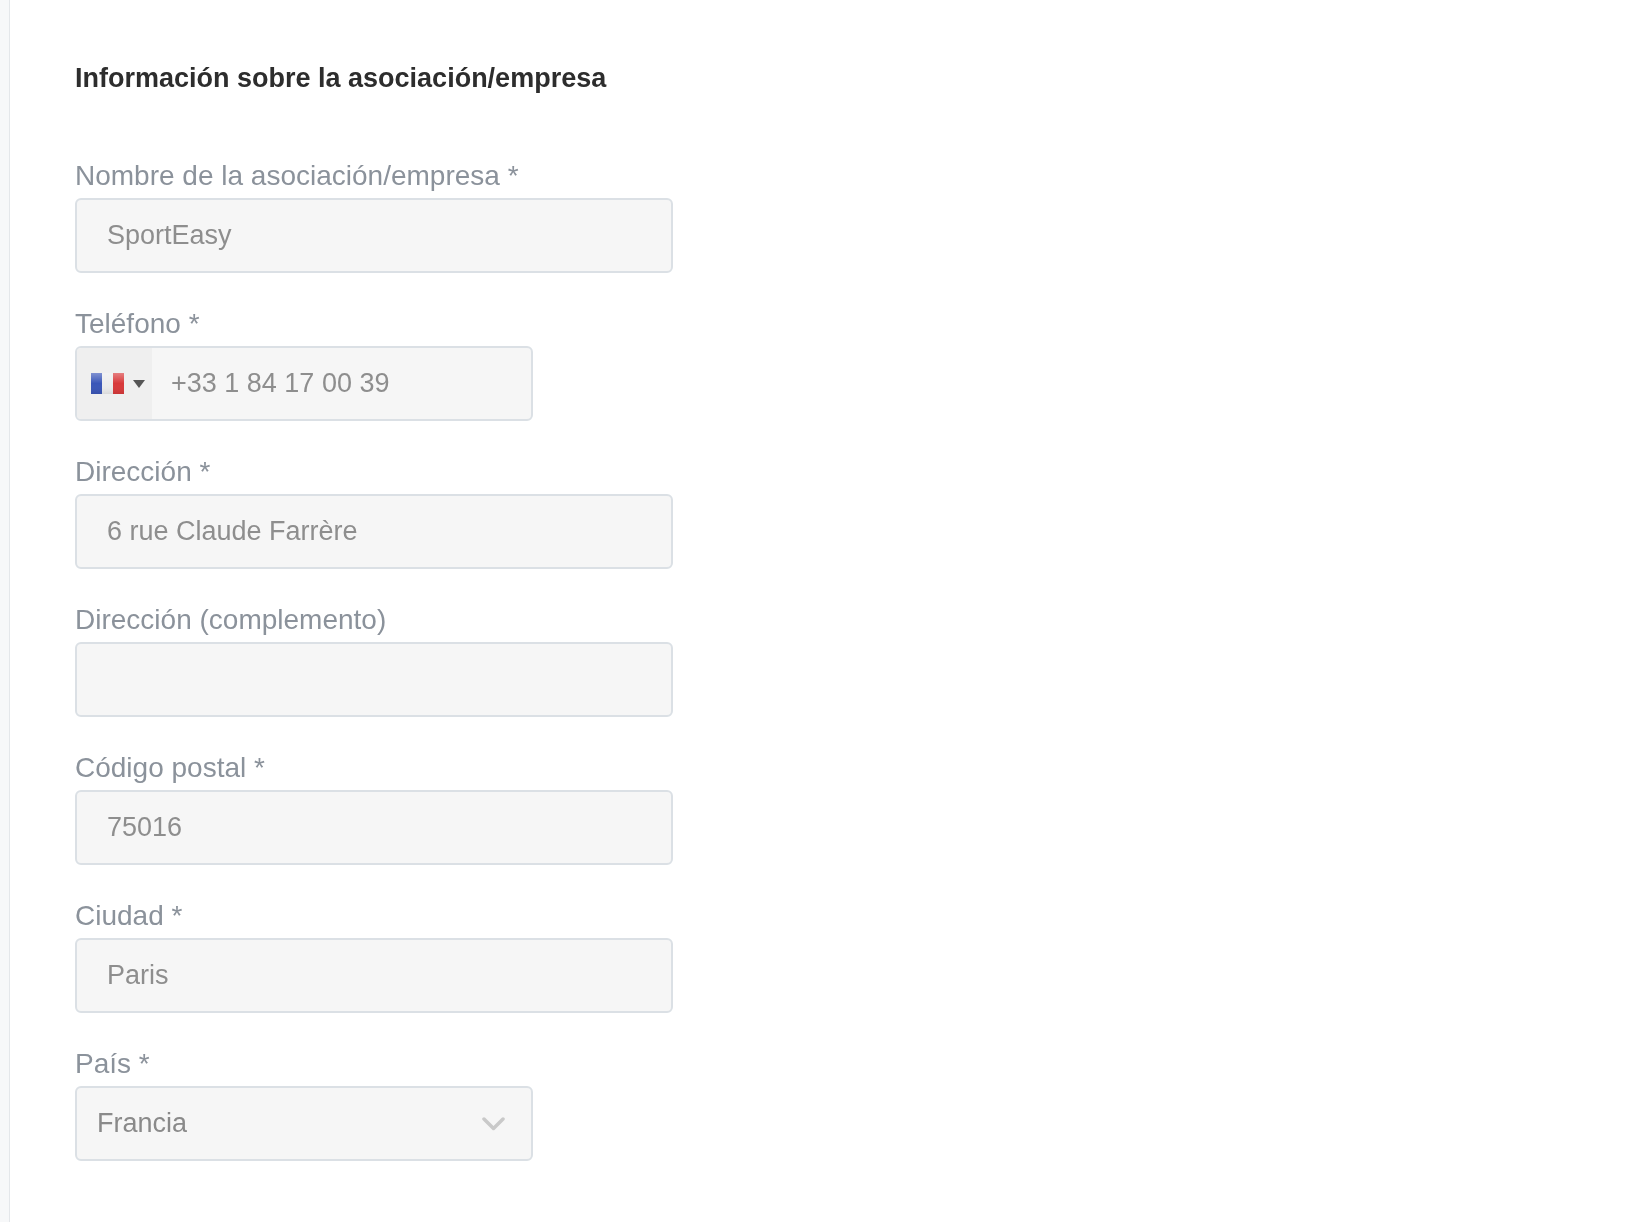 Image resolution: width=1646 pixels, height=1222 pixels. What do you see at coordinates (304, 1123) in the screenshot?
I see `country-select: Francia` at bounding box center [304, 1123].